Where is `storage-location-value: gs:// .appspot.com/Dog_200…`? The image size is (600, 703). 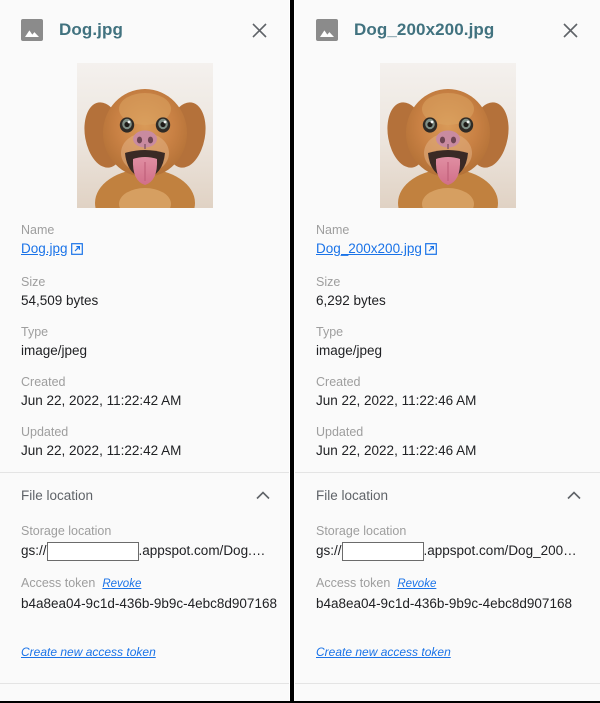 storage-location-value: gs:// .appspot.com/Dog_200… is located at coordinates (447, 551).